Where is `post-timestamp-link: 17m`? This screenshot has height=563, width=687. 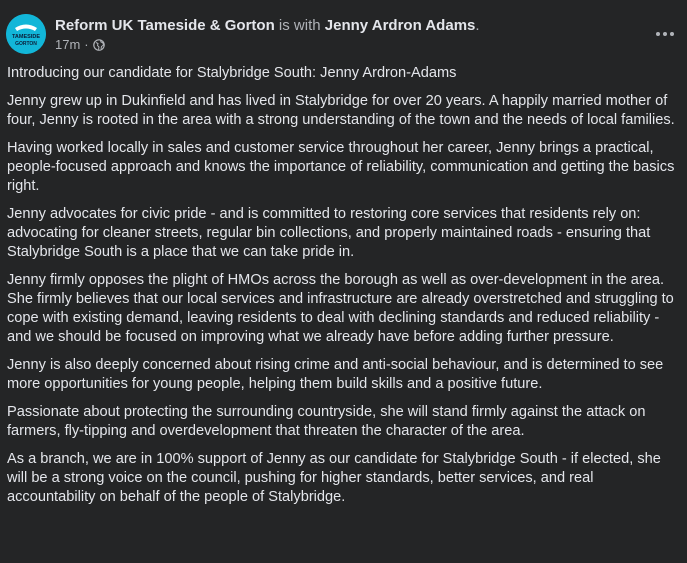
post-timestamp-link: 17m is located at coordinates (67, 45).